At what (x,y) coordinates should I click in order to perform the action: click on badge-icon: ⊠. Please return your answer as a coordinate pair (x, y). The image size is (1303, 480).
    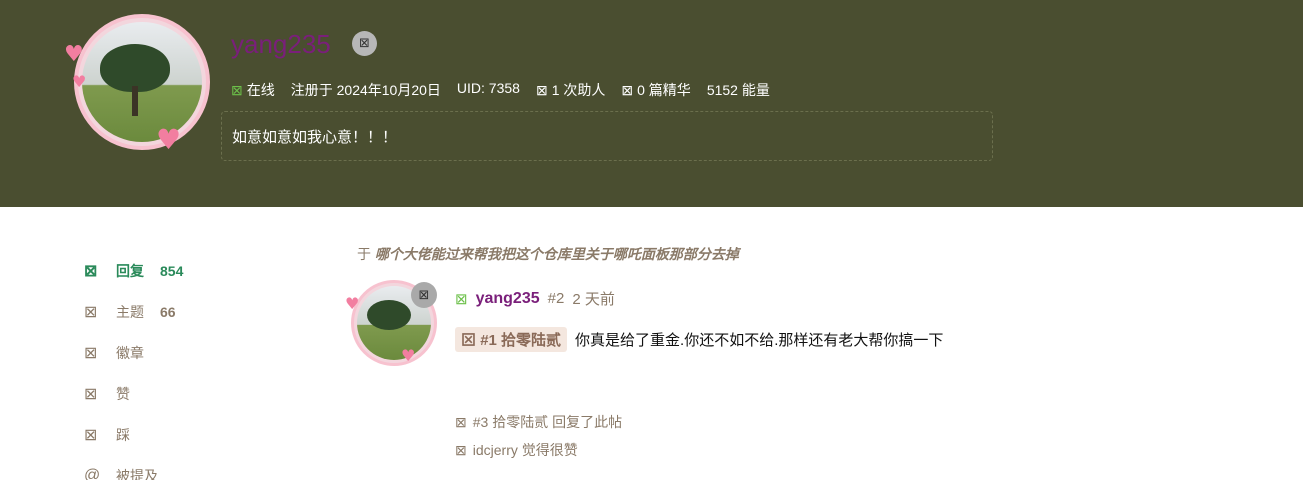
    Looking at the image, I should click on (91, 353).